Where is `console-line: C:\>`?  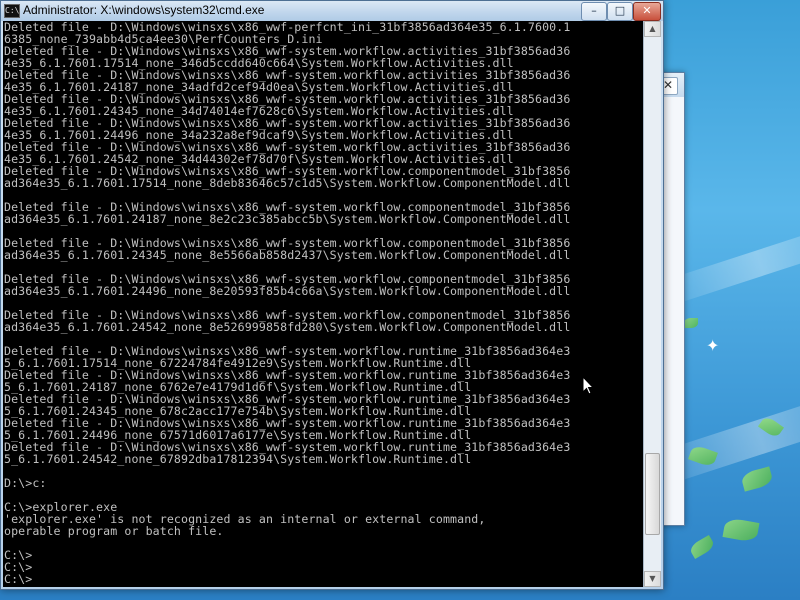 console-line: C:\> is located at coordinates (18, 579).